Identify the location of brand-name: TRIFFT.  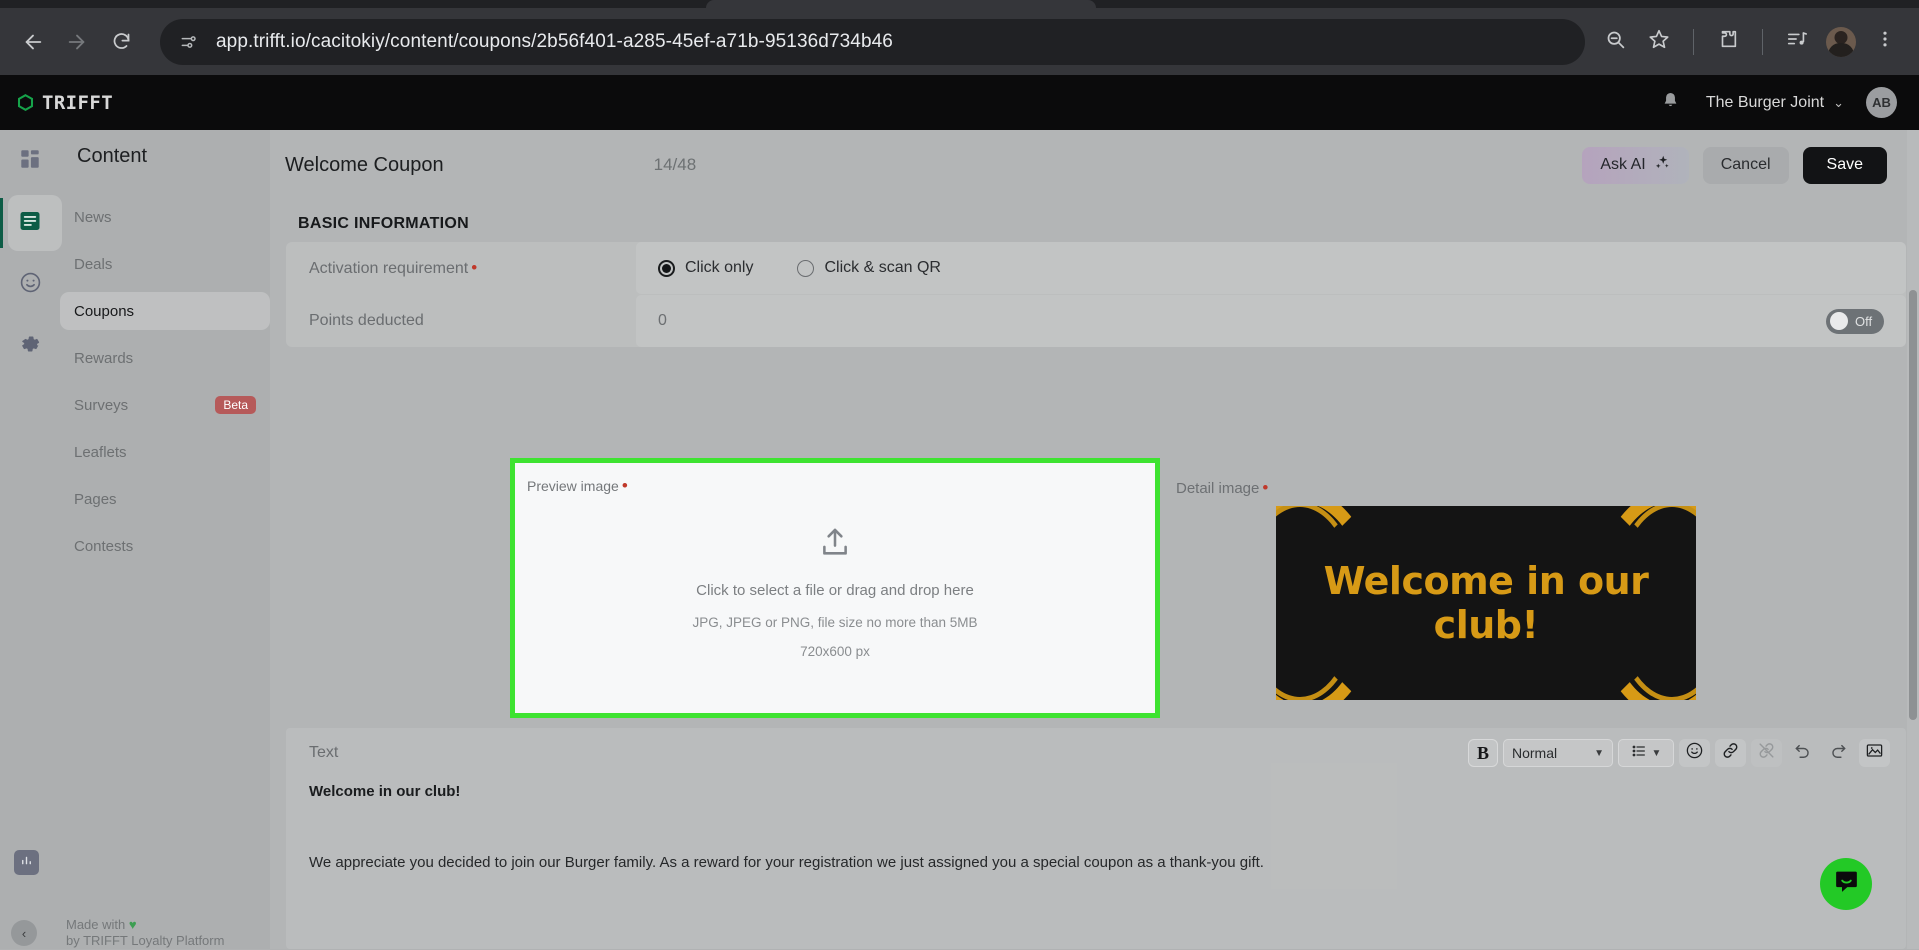
(78, 102).